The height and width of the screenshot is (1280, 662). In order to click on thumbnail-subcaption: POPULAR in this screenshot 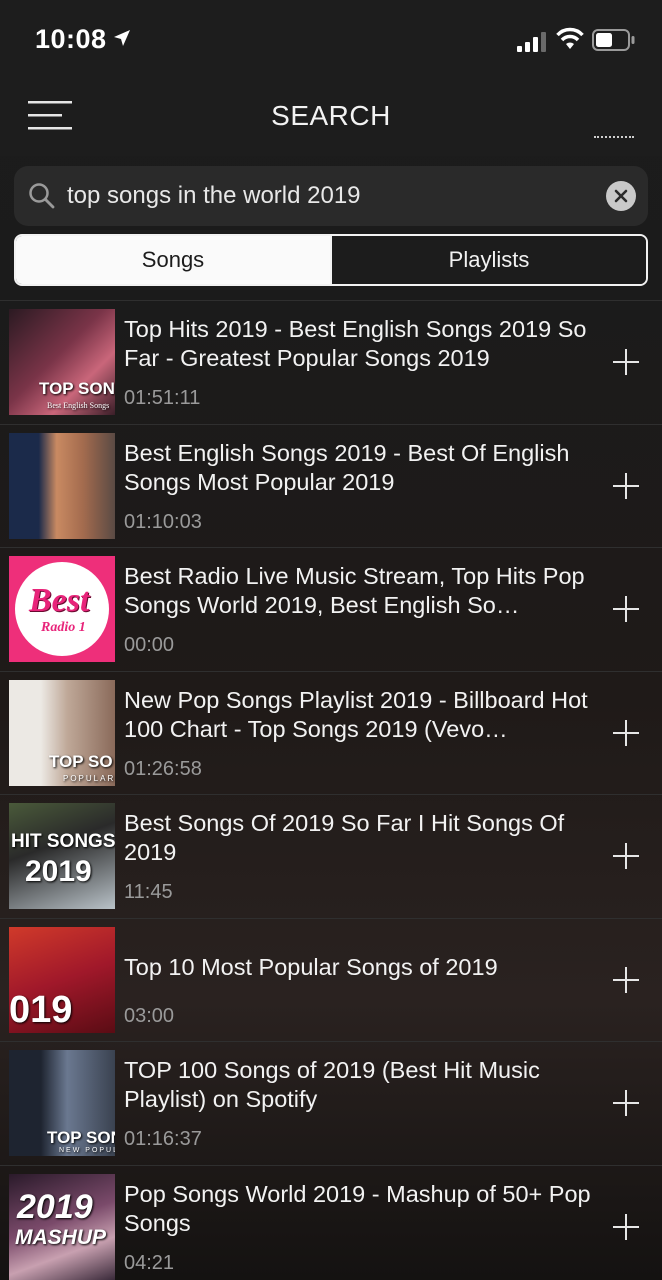, I will do `click(89, 778)`.